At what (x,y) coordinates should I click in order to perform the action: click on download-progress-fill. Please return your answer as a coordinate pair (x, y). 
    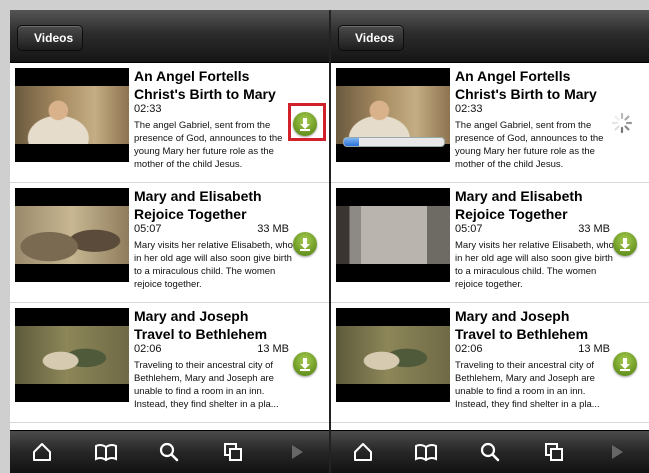
    Looking at the image, I should click on (351, 142).